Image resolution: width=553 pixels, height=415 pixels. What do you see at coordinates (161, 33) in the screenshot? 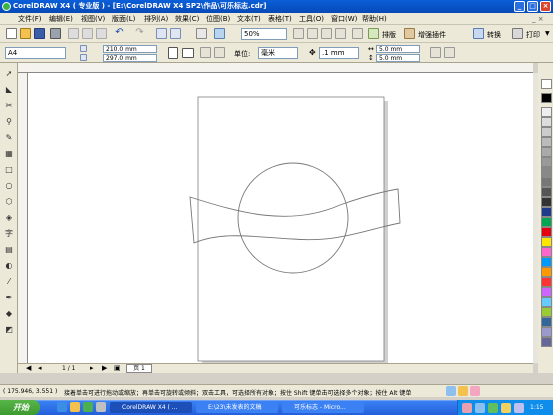
I see `import-icon` at bounding box center [161, 33].